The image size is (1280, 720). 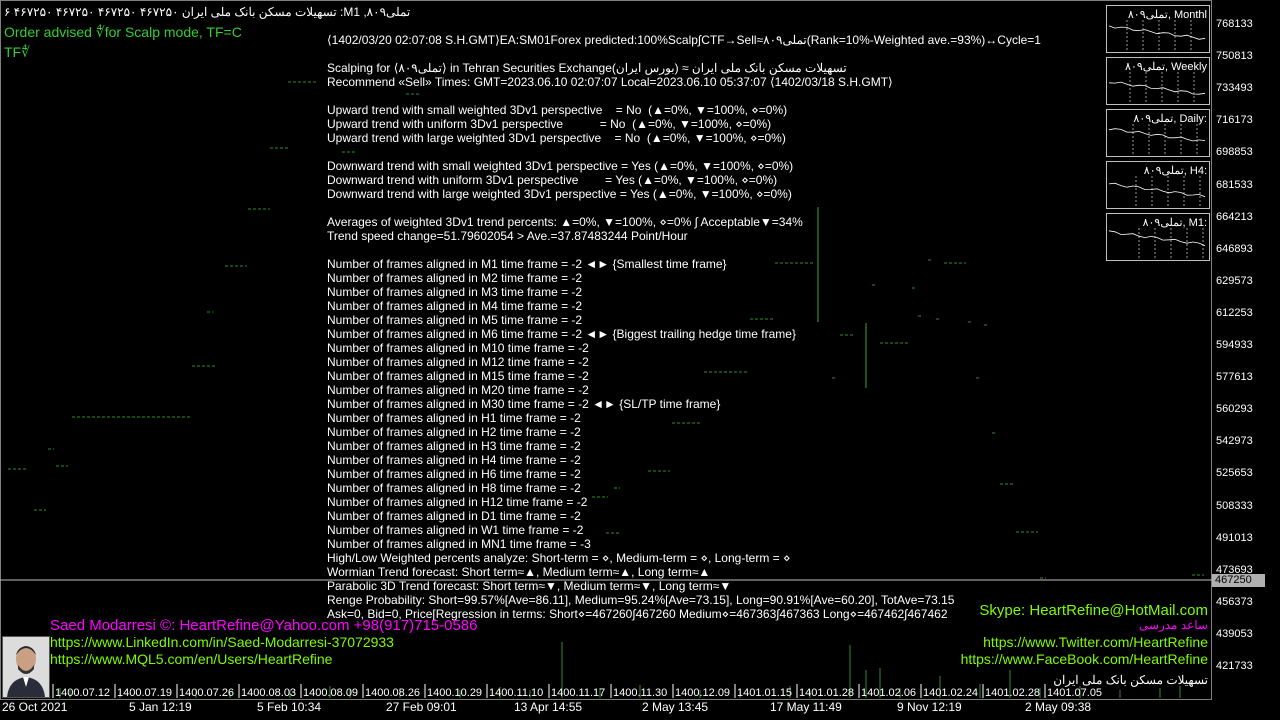 I want to click on time-tick-label: 13 Apr 14:55, so click(x=548, y=707).